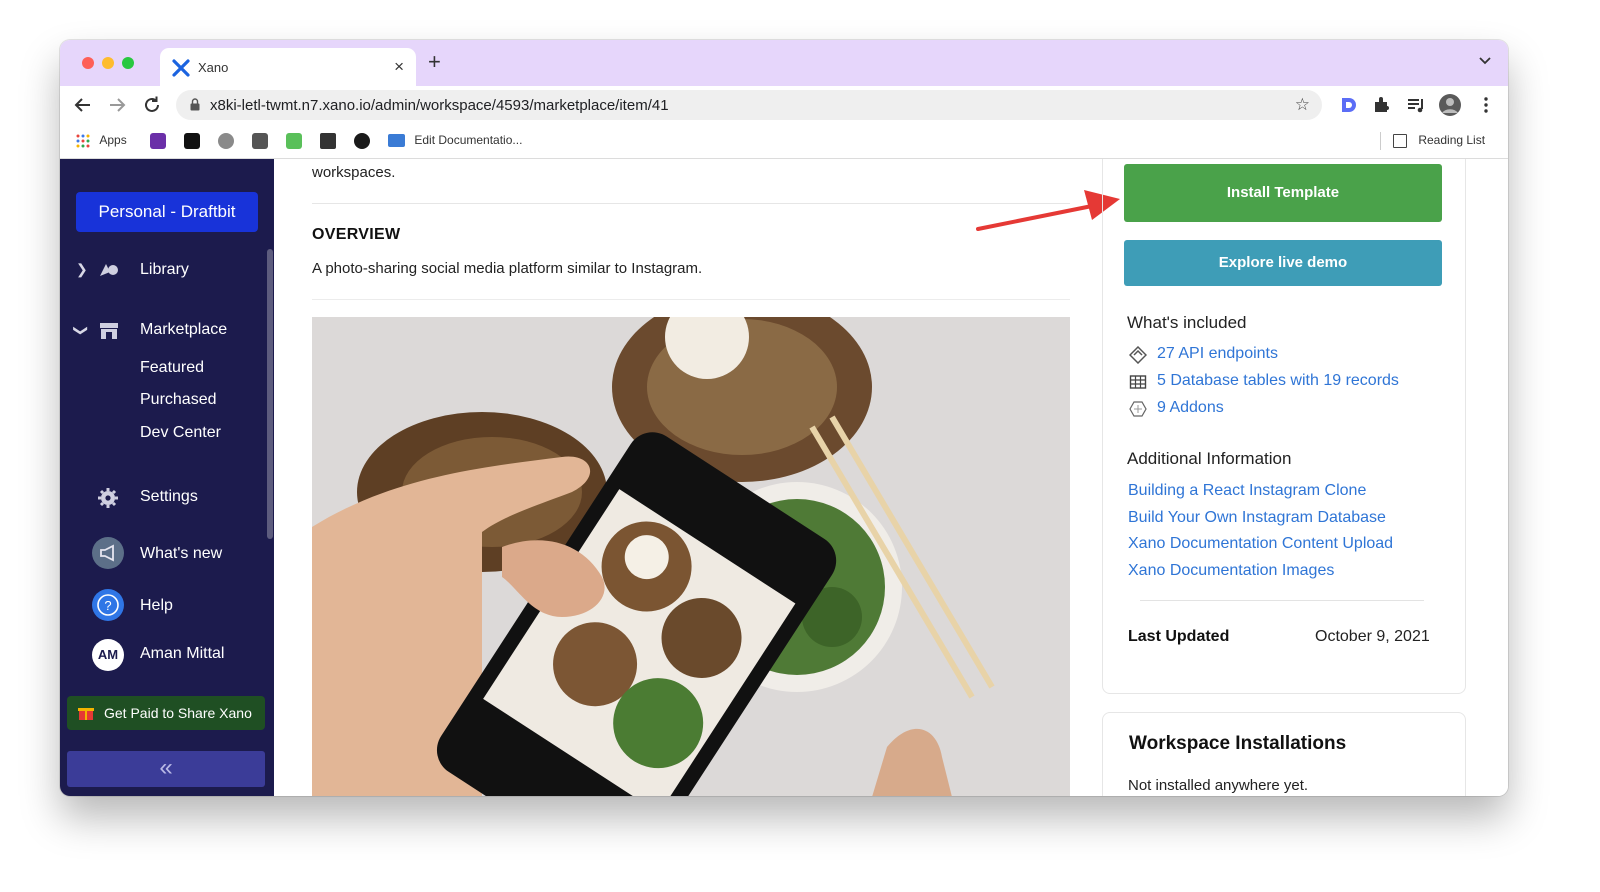 The image size is (1600, 892). I want to click on included-api-link: 27 API endpoints, so click(1217, 354).